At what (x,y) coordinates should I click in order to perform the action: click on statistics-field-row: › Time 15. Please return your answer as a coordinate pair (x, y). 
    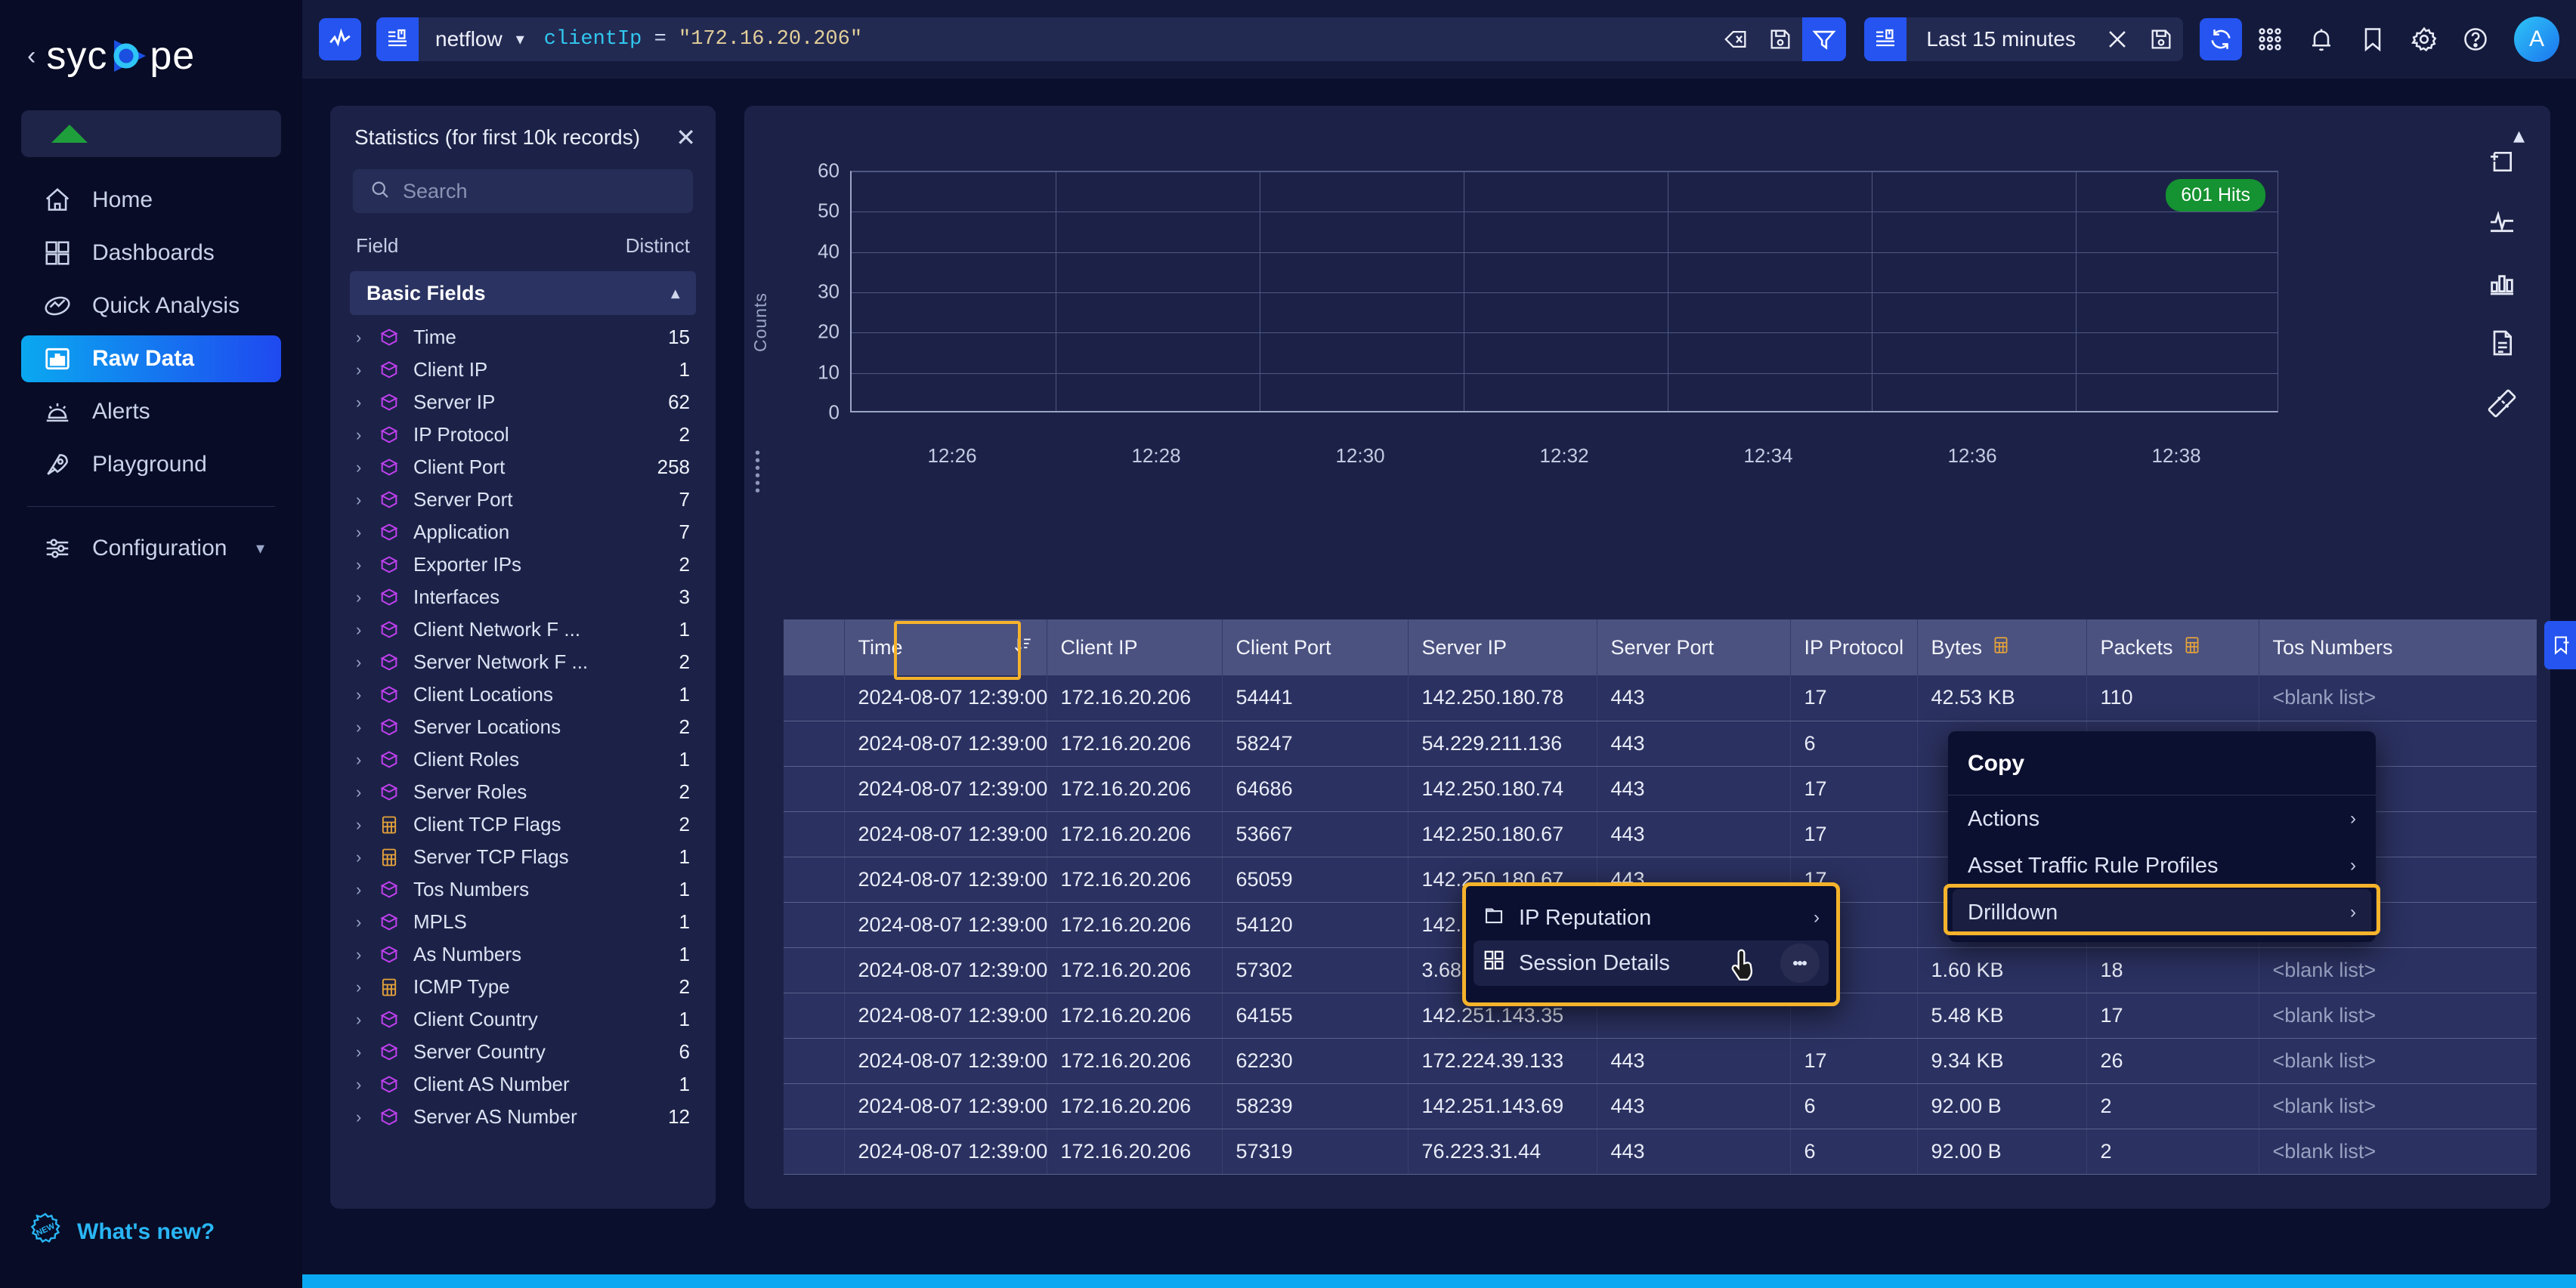
    Looking at the image, I should click on (523, 337).